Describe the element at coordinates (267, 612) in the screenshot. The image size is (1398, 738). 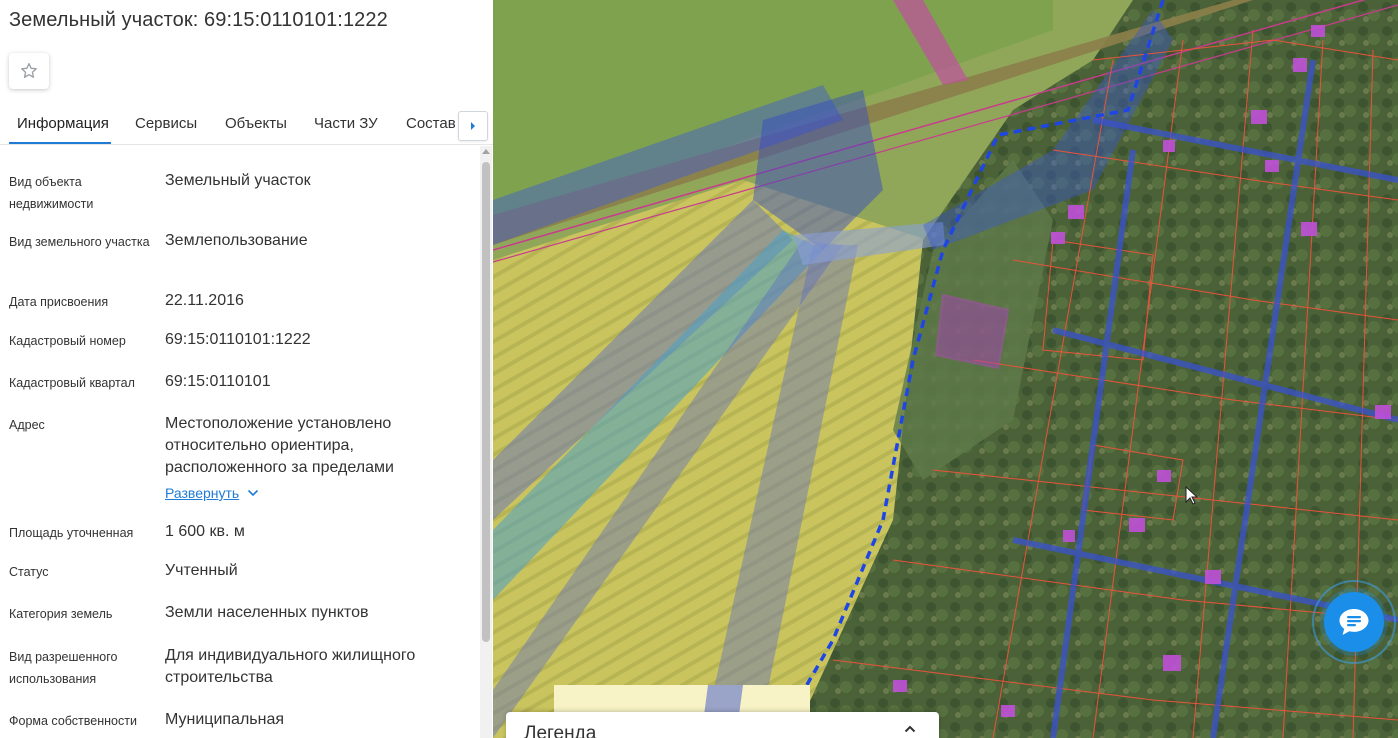
I see `row-value: Земли населенных пунктов` at that location.